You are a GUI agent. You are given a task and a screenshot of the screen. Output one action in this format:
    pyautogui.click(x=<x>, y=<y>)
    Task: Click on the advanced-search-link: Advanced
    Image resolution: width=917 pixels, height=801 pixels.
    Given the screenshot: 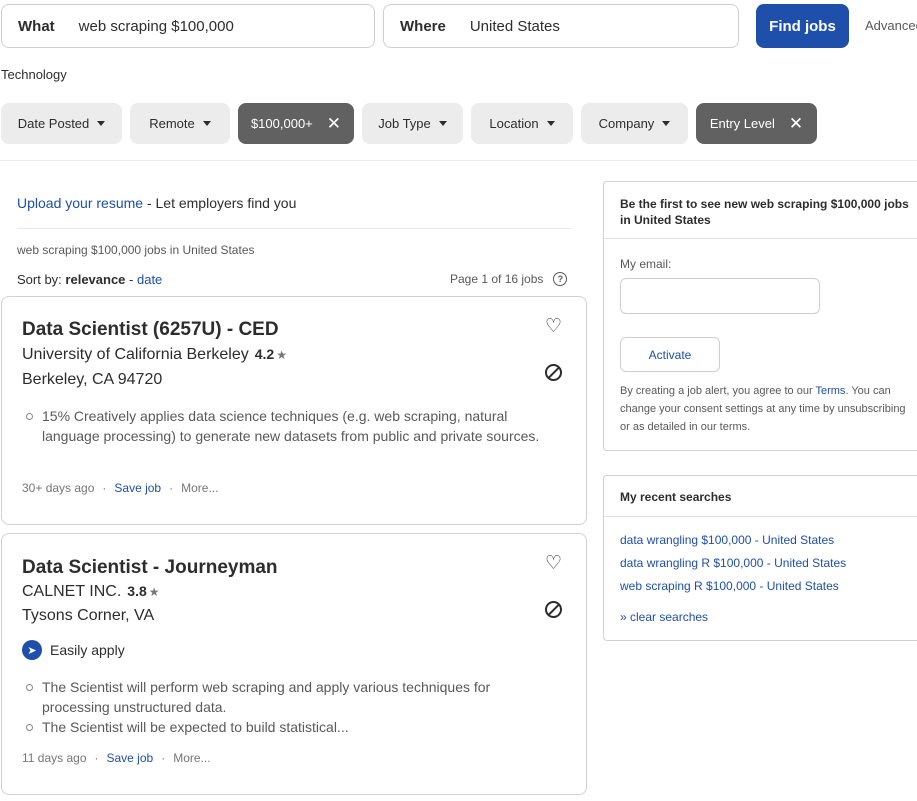 What is the action you would take?
    pyautogui.click(x=891, y=25)
    